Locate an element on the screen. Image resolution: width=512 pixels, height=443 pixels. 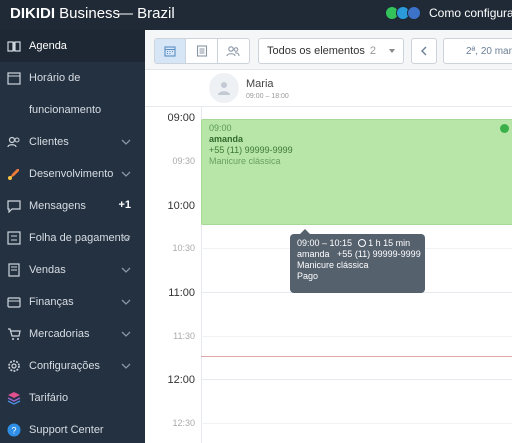
list-icon is located at coordinates (201, 51).